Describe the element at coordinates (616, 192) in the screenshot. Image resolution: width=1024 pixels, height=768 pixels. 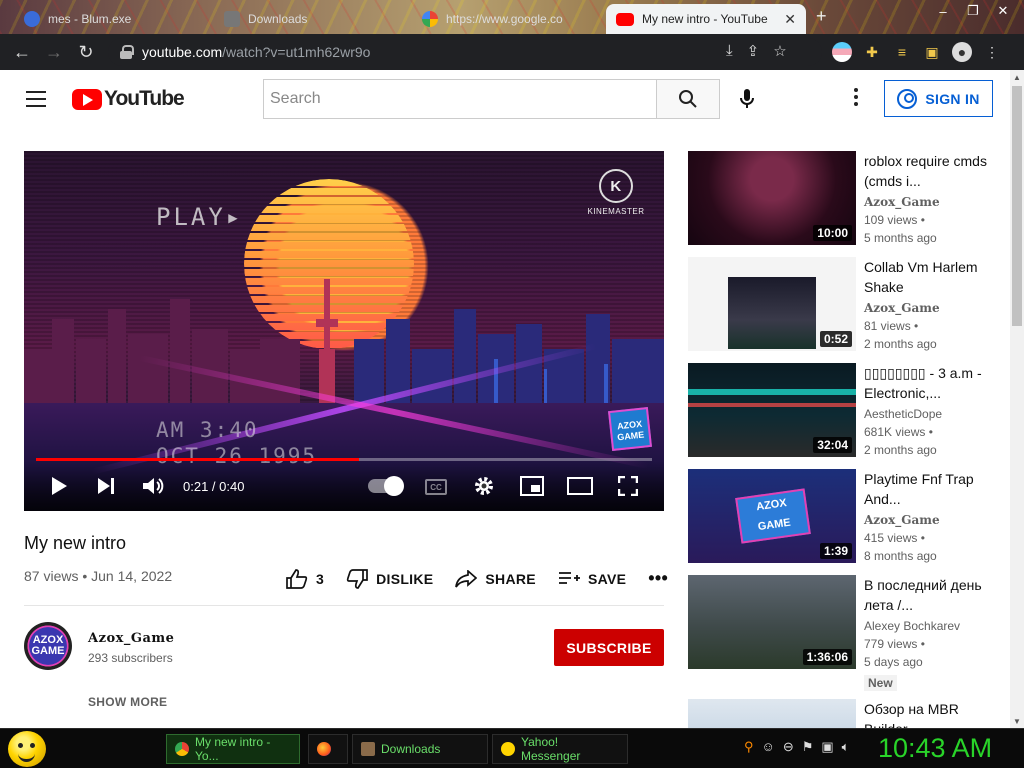
I see `kinemaster-watermark: K KINEMASTER` at that location.